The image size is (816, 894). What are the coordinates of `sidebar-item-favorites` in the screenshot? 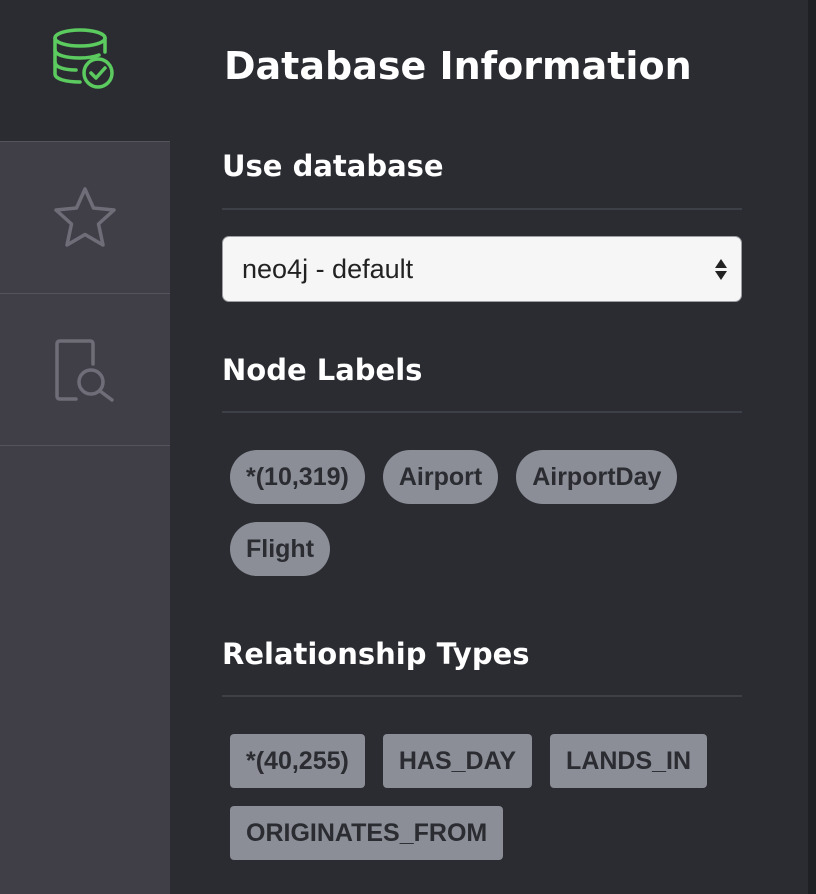 It's located at (85, 217).